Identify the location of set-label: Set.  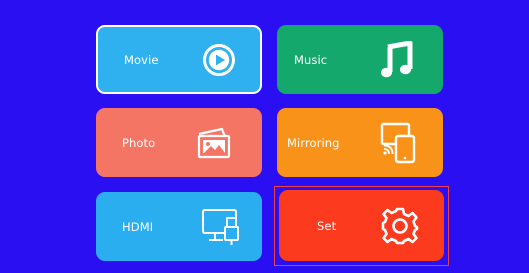
(327, 225).